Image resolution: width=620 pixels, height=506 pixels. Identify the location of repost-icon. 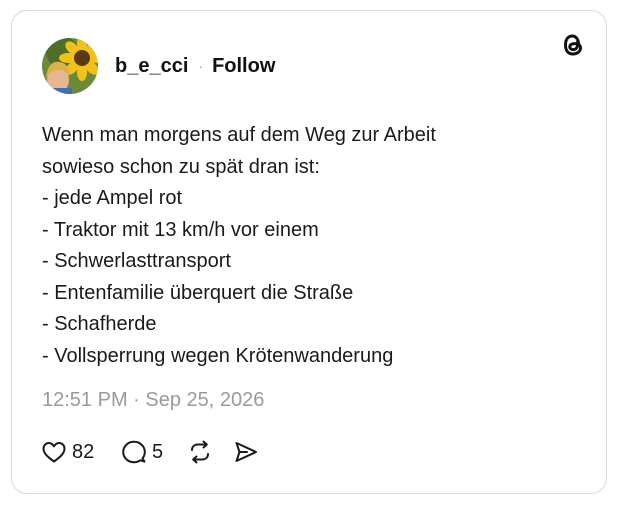
(200, 452).